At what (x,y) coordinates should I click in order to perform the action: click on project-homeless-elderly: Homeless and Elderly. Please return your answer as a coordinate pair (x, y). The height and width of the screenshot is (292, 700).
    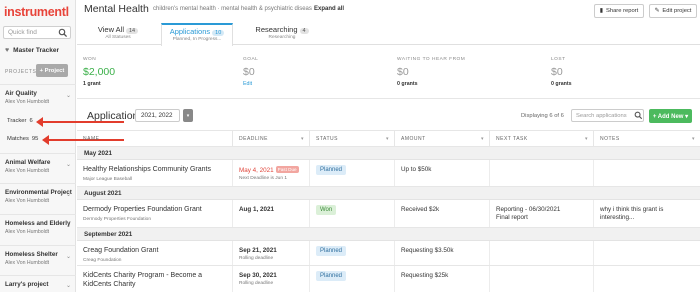
    Looking at the image, I should click on (37, 223).